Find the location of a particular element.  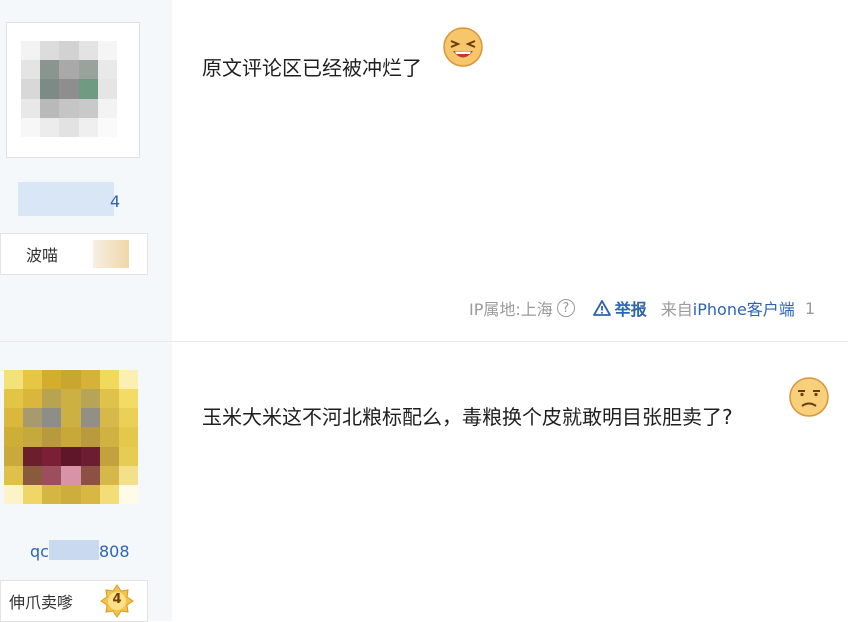

level-number: 4 is located at coordinates (117, 599).